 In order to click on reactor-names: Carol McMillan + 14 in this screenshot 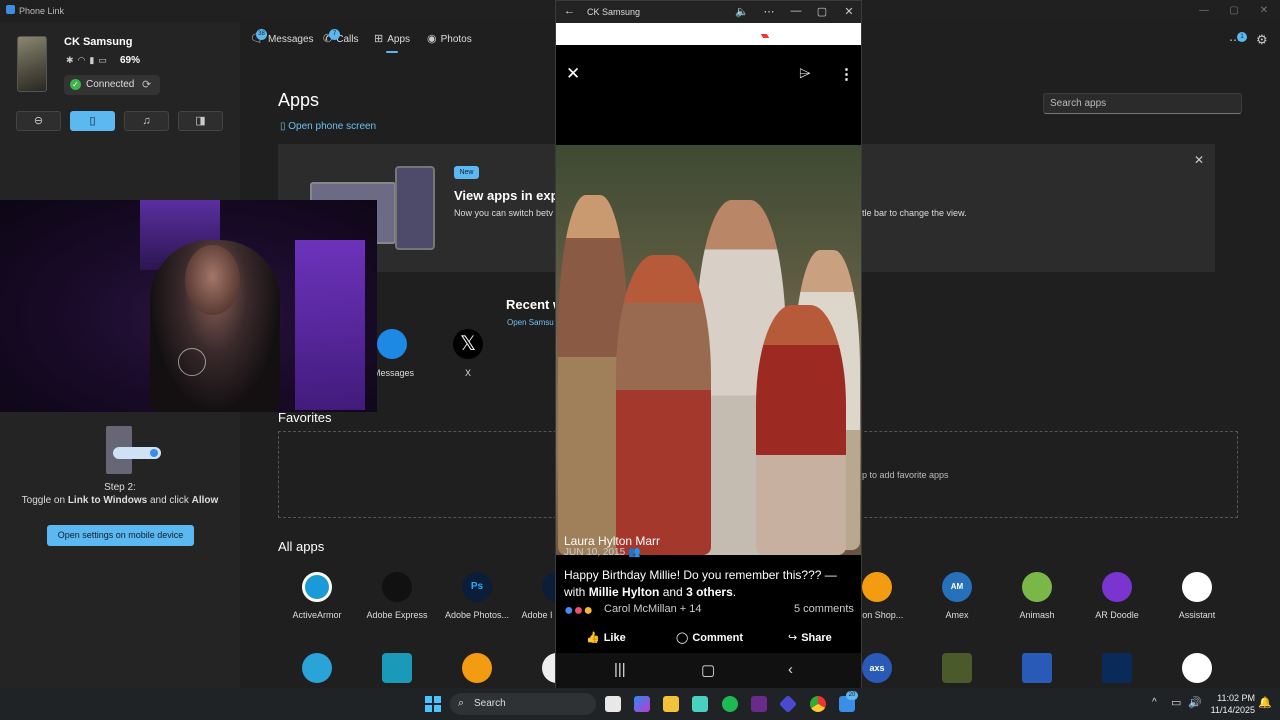, I will do `click(653, 609)`.